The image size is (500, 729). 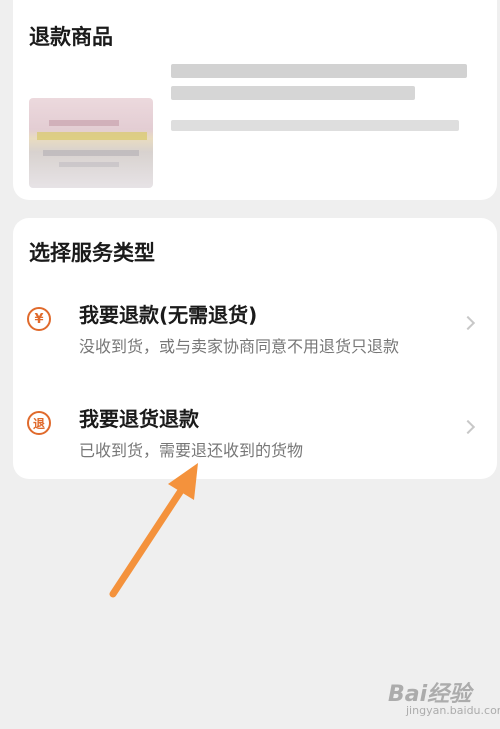 I want to click on annotation-arrow, so click(x=153, y=530).